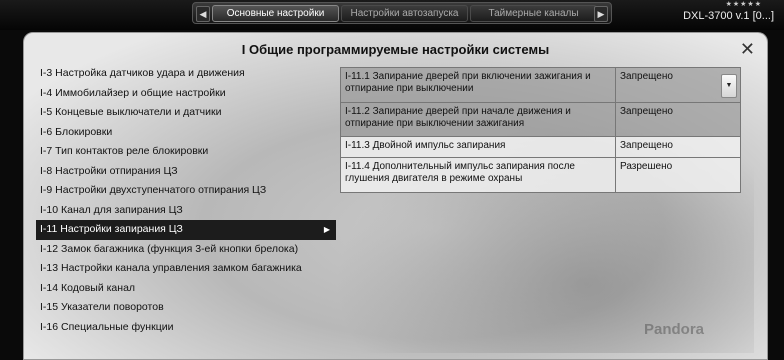  What do you see at coordinates (478, 147) in the screenshot?
I see `setting-name: I-11.3 Двойной импульс запирания` at bounding box center [478, 147].